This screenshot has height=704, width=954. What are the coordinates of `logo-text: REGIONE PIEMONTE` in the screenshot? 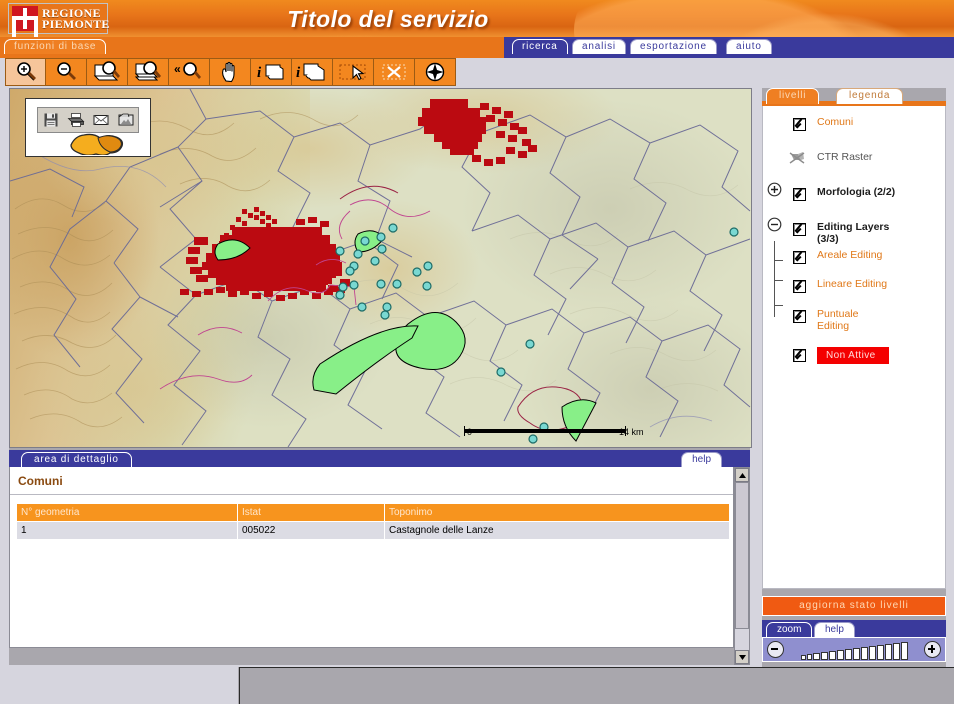 It's located at (76, 19).